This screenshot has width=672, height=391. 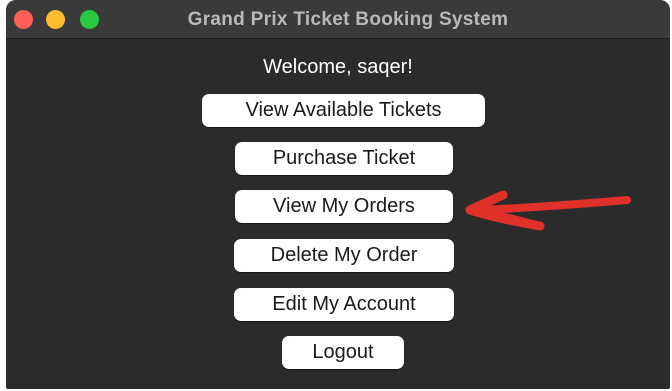 I want to click on red-hand-drawn-arrow-icon, so click(x=548, y=210).